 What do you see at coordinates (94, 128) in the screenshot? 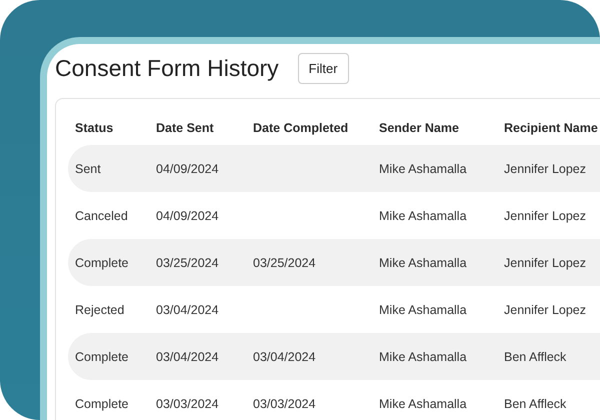
I see `column-header: Status` at bounding box center [94, 128].